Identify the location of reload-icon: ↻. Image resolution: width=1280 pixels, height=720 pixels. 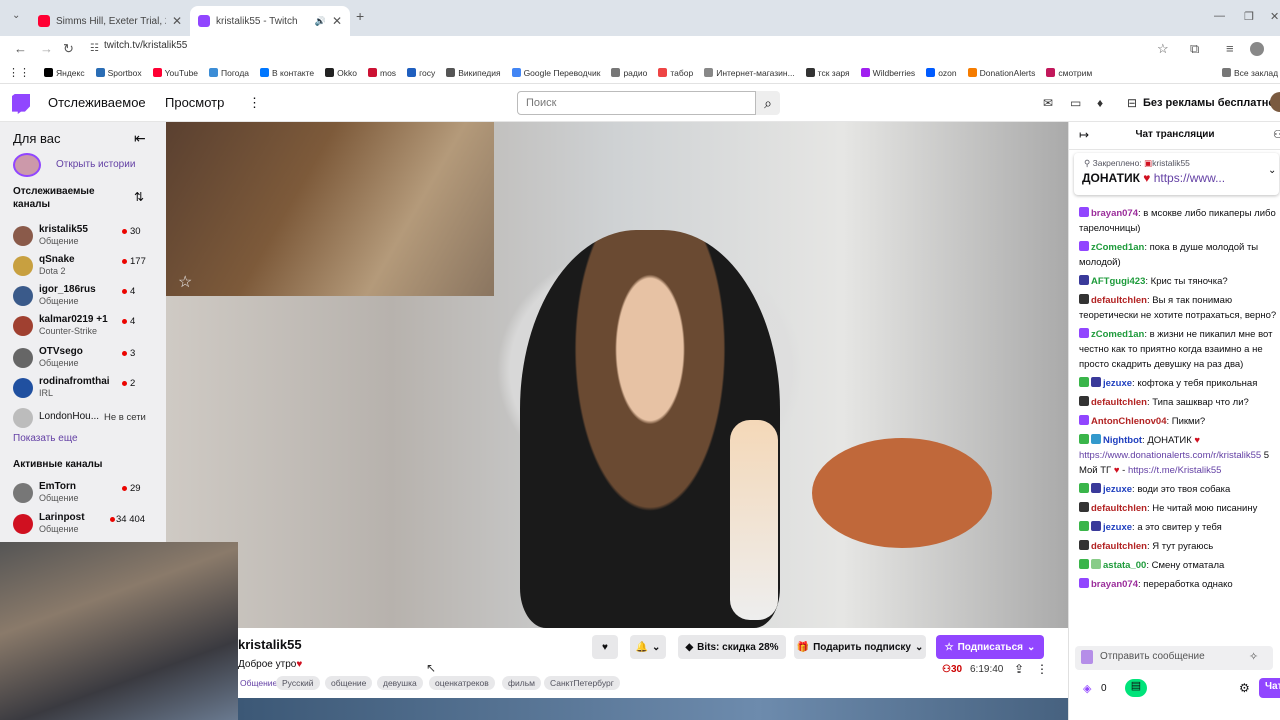
(68, 49).